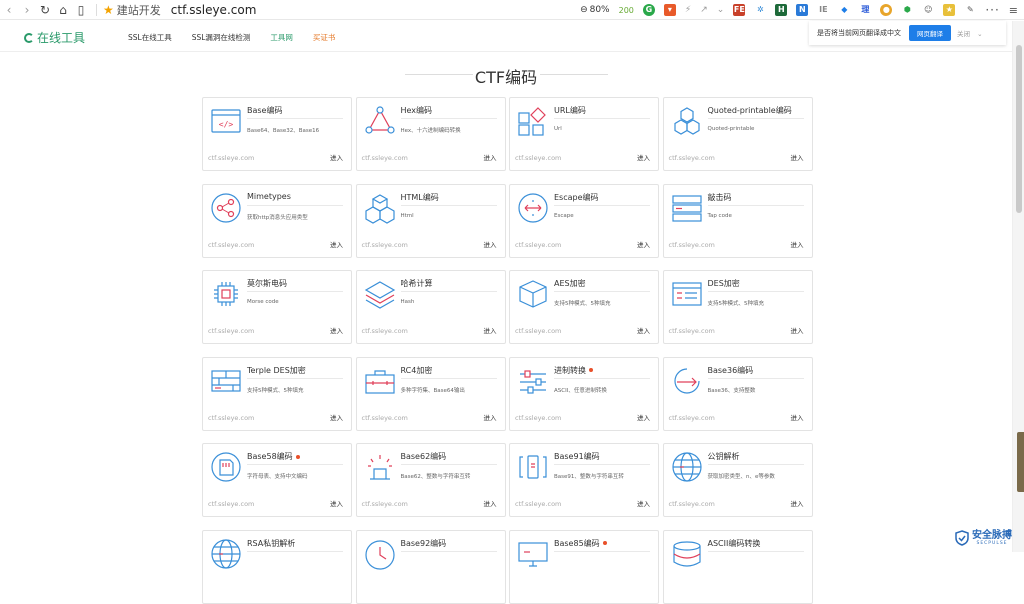 Image resolution: width=1024 pixels, height=604 pixels. I want to click on tool-card: Terple DES加密支持5种模式、5种填充ctf.ssleye.com进入, so click(277, 394).